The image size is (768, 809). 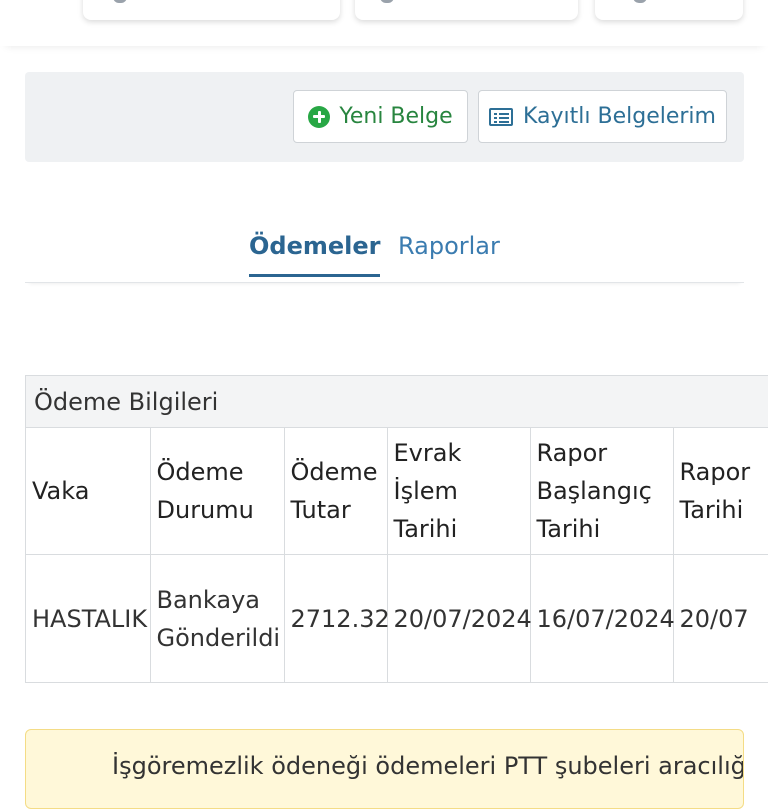 I want to click on table-cell: HASTALIK, so click(x=88, y=618).